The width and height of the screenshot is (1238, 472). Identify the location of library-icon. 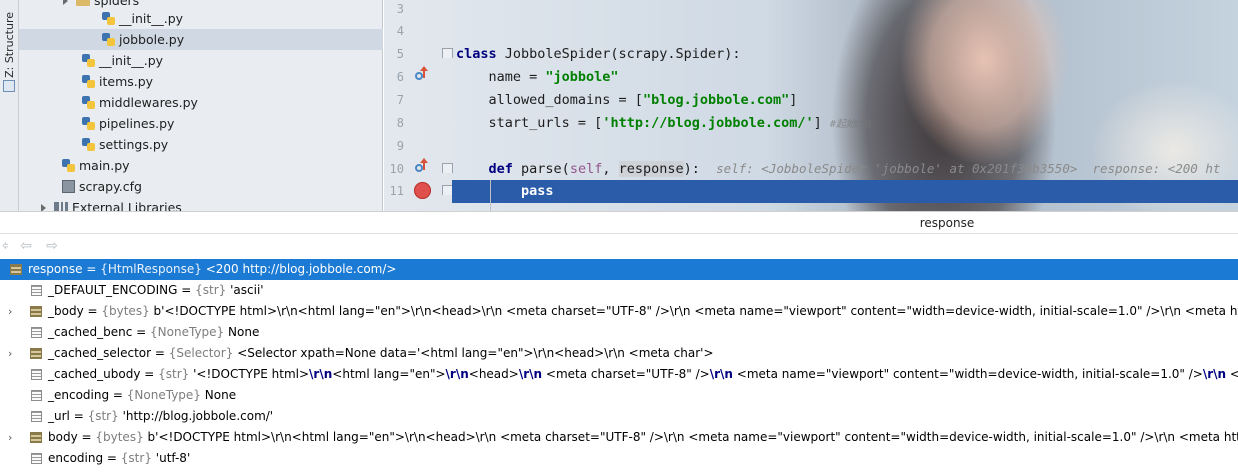
(61, 206).